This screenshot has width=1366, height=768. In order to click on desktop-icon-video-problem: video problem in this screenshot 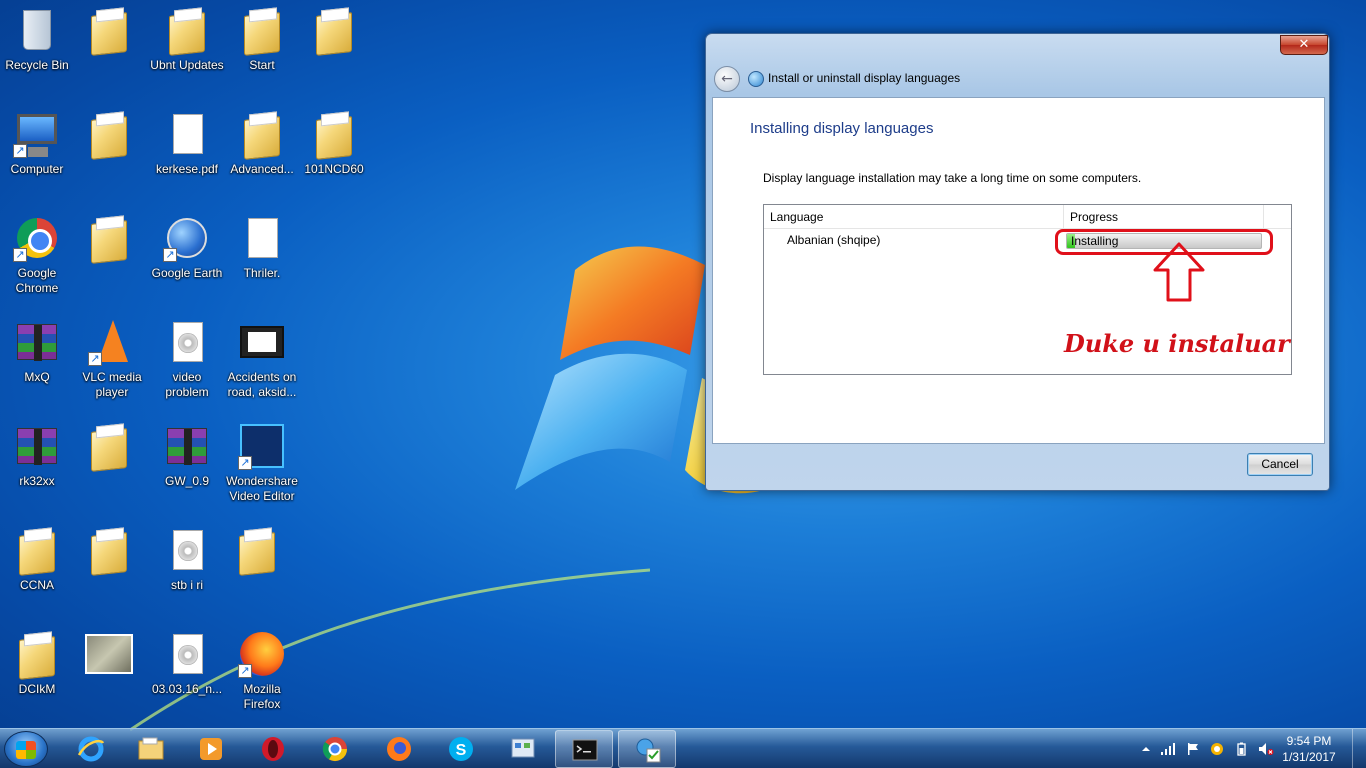, I will do `click(187, 359)`.